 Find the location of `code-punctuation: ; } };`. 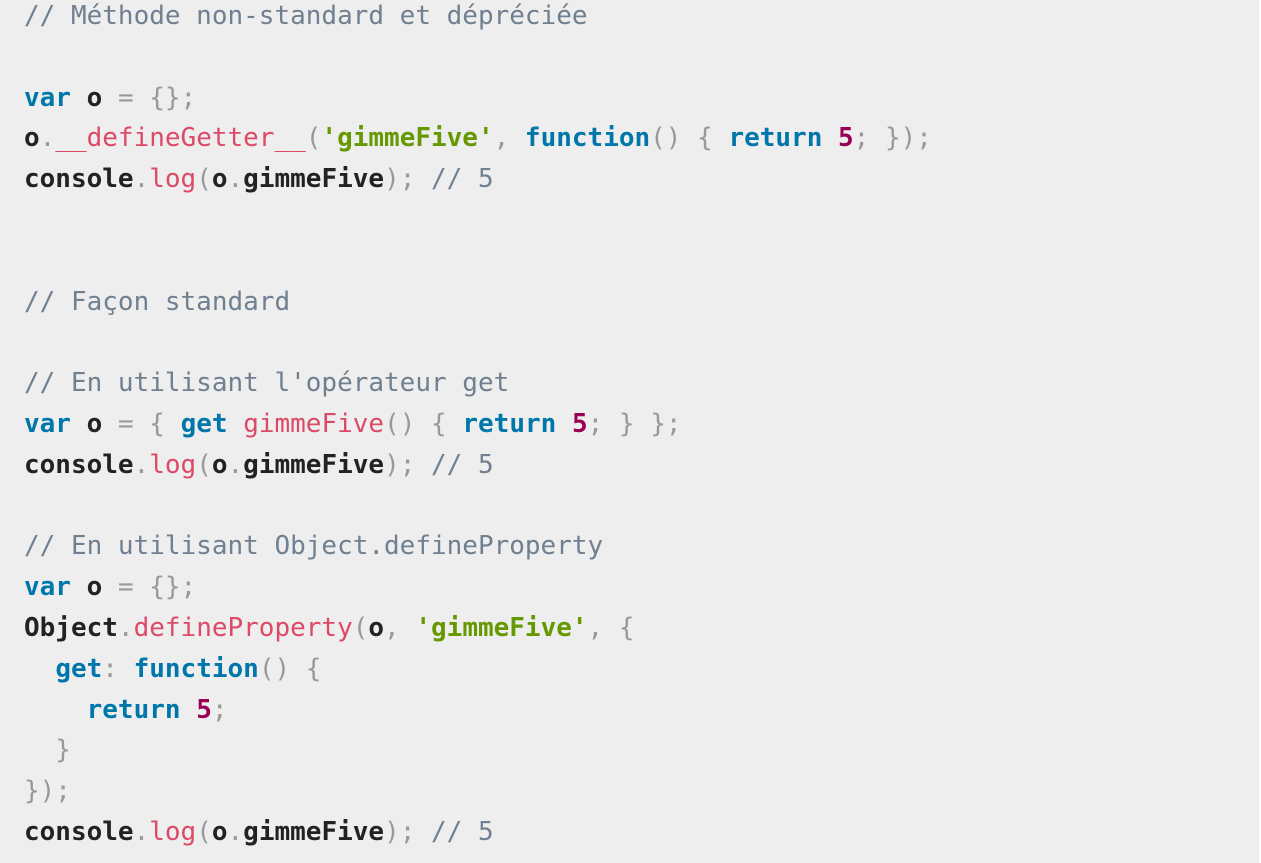

code-punctuation: ; } }; is located at coordinates (634, 423).